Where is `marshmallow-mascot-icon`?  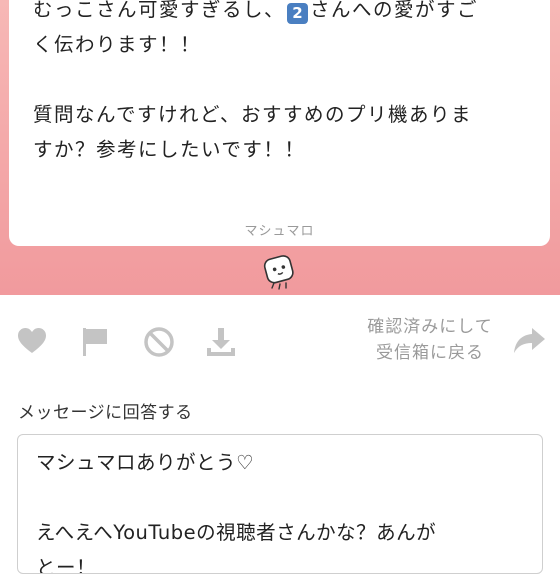 marshmallow-mascot-icon is located at coordinates (278, 272).